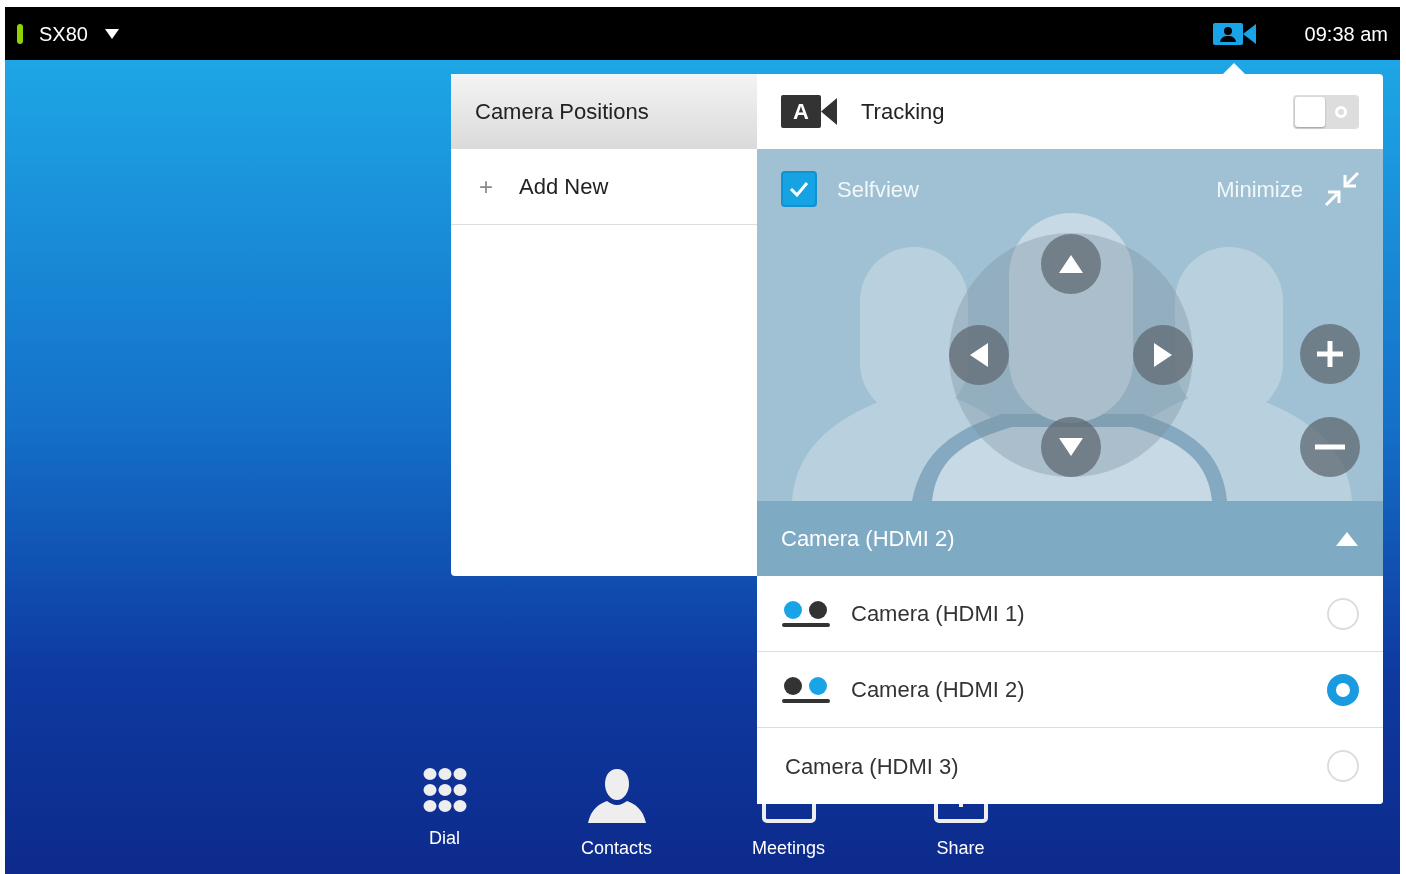 The image size is (1406, 874). I want to click on dial-icon, so click(444, 790).